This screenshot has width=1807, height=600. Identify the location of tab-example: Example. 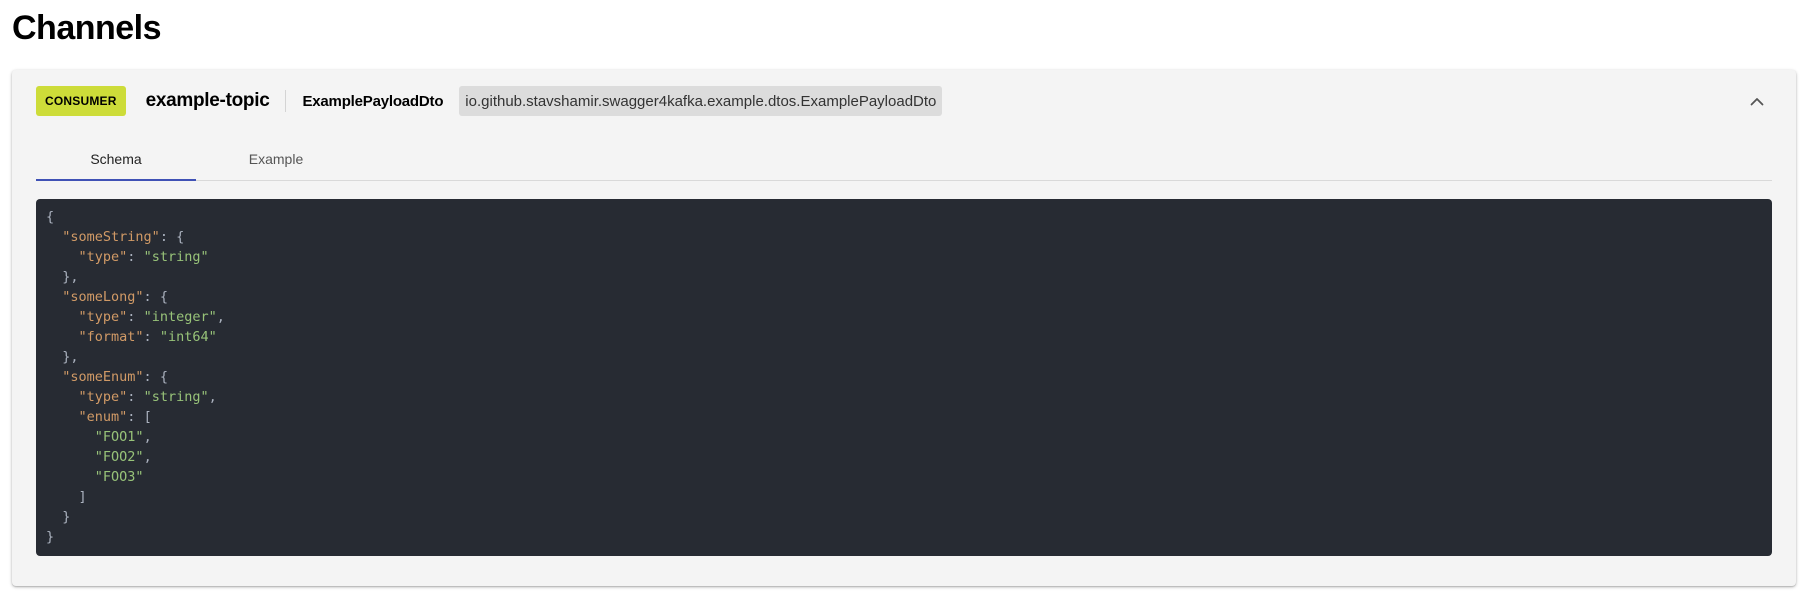
(276, 159).